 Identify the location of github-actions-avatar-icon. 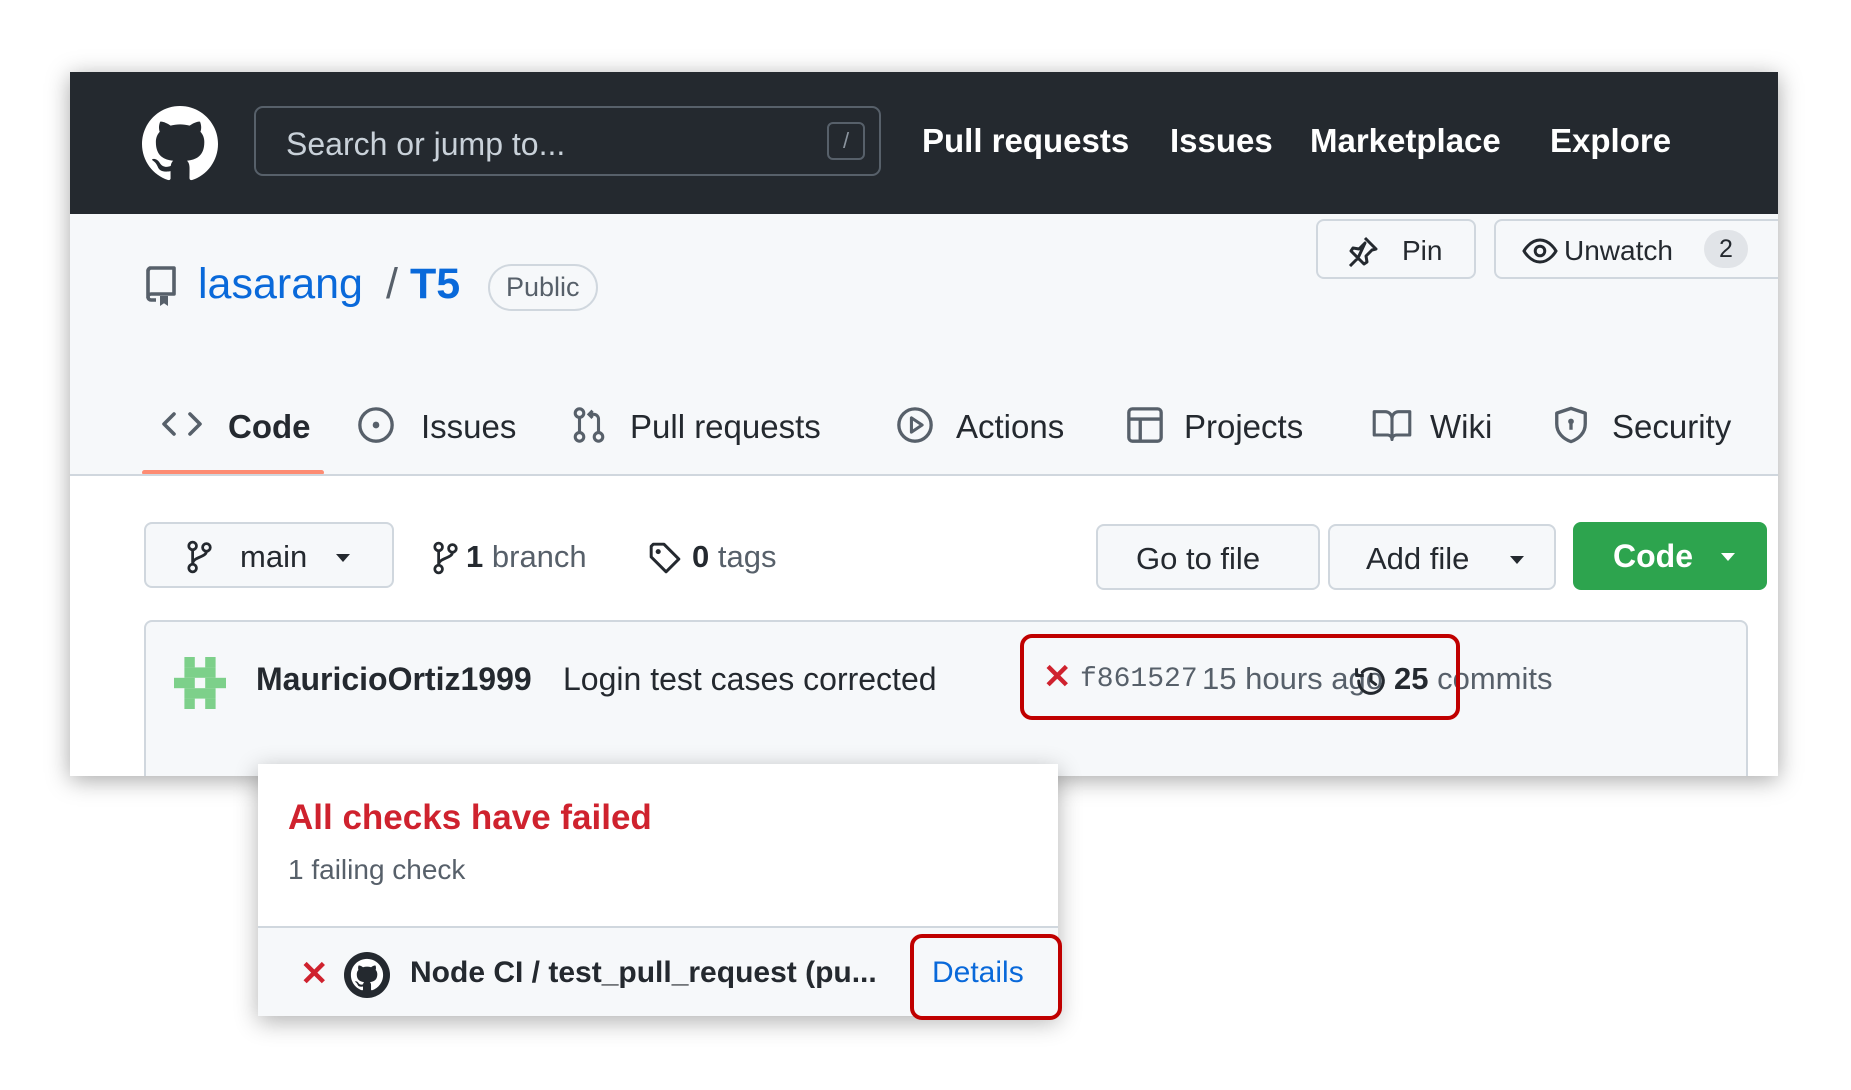
(367, 975).